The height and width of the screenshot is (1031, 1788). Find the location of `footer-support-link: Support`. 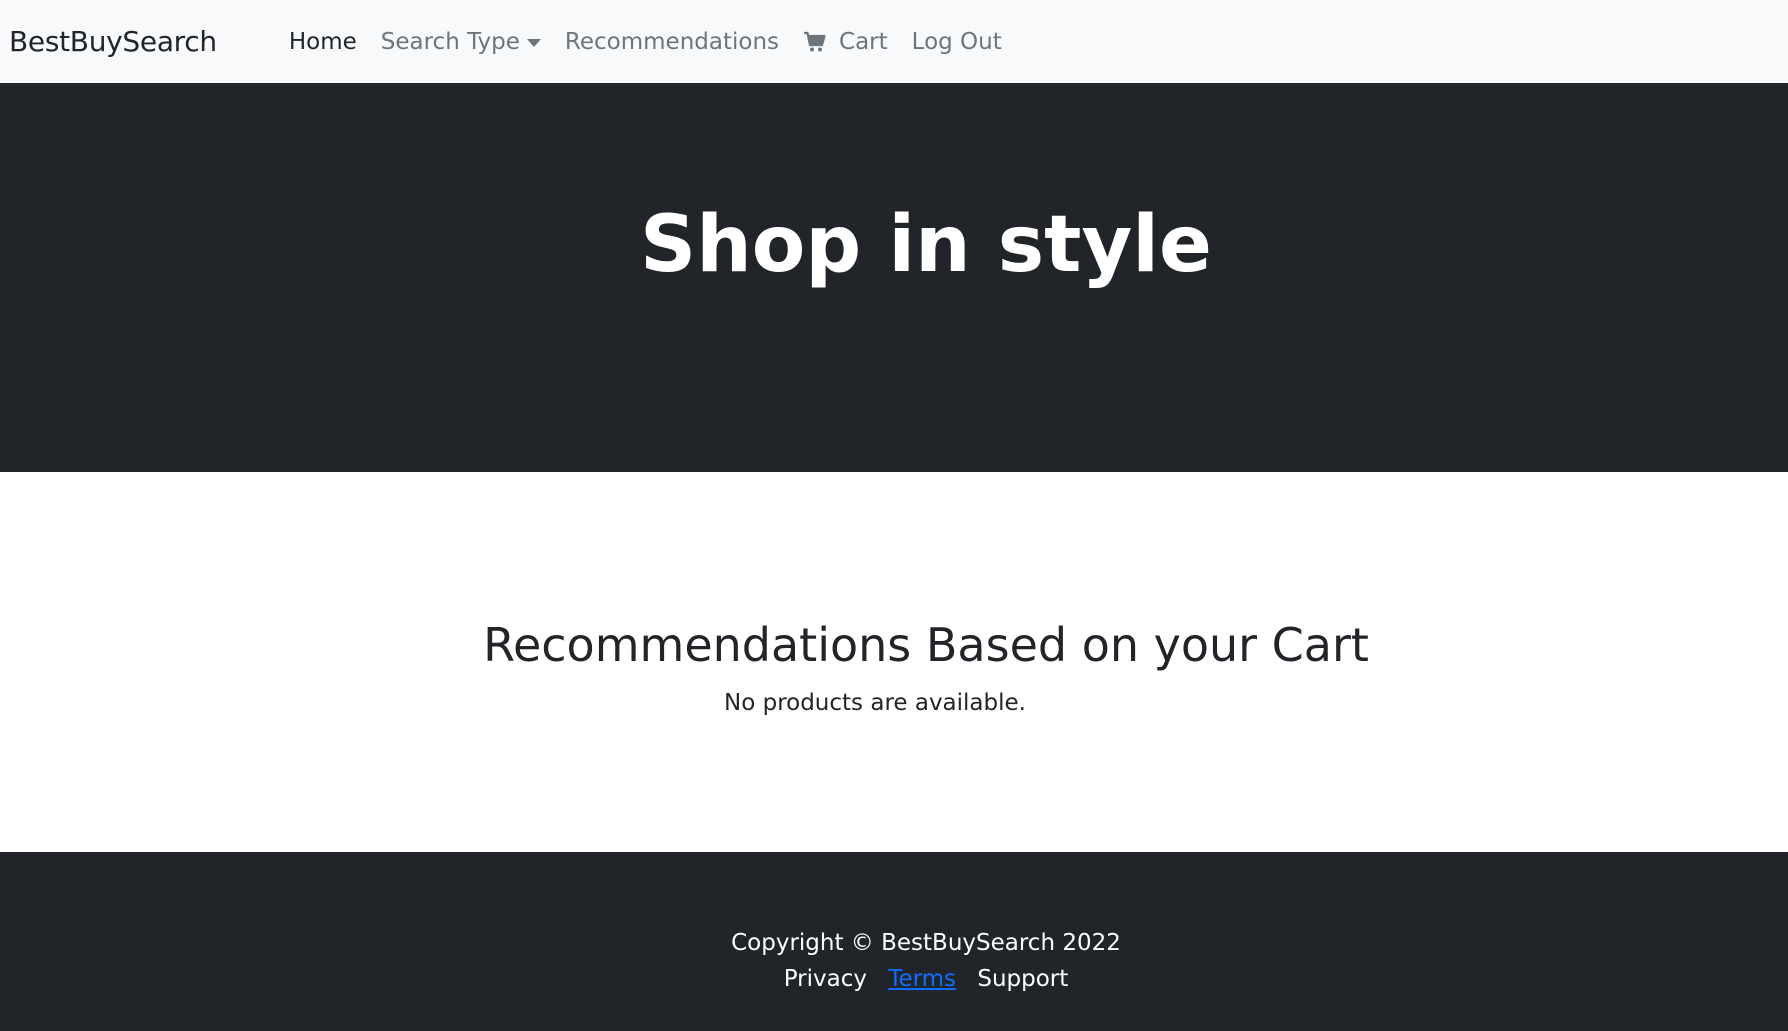

footer-support-link: Support is located at coordinates (1022, 979).